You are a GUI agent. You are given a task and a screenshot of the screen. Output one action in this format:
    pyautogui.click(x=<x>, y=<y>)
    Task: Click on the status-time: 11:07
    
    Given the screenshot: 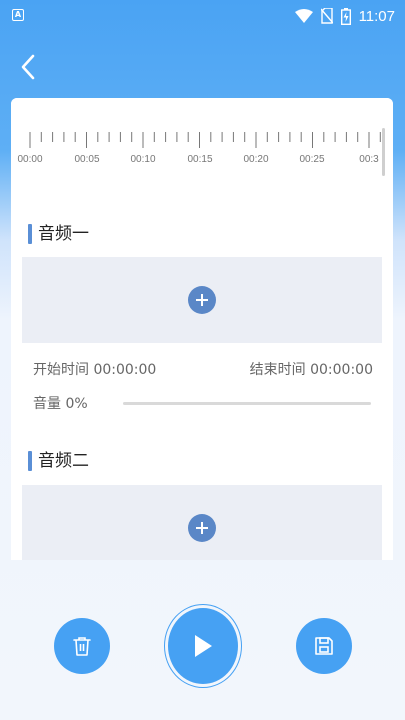 What is the action you would take?
    pyautogui.click(x=376, y=16)
    